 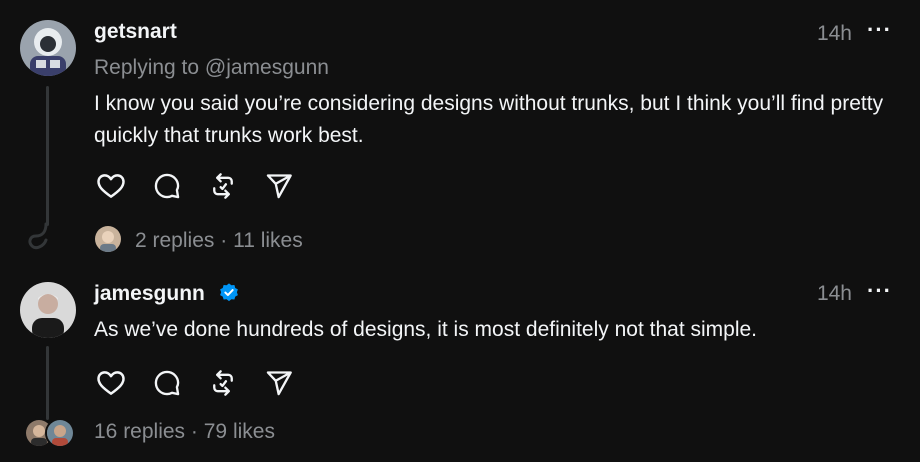 What do you see at coordinates (135, 32) in the screenshot?
I see `username: getsnart` at bounding box center [135, 32].